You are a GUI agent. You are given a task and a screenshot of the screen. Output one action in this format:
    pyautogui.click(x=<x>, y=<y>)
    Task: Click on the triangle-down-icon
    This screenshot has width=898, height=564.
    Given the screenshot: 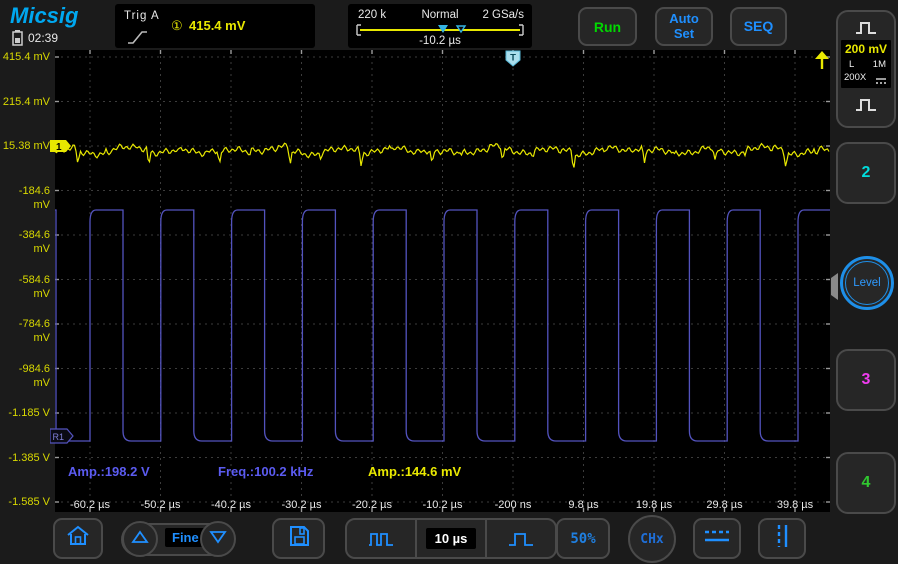 What is the action you would take?
    pyautogui.click(x=218, y=539)
    